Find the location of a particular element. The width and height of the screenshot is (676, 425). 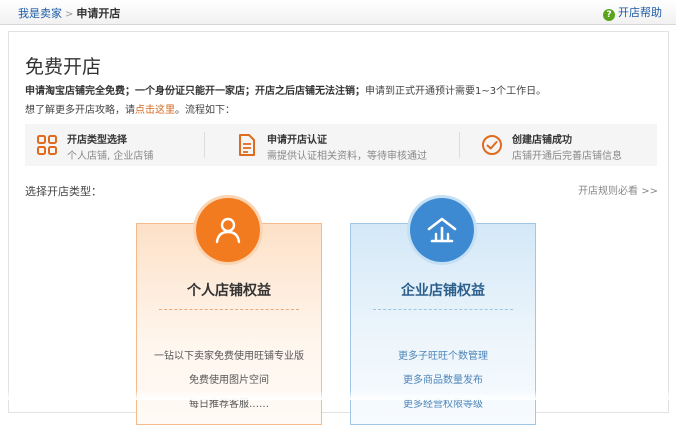

more-prefix: 想了解更多开店攻略，请 is located at coordinates (80, 110).